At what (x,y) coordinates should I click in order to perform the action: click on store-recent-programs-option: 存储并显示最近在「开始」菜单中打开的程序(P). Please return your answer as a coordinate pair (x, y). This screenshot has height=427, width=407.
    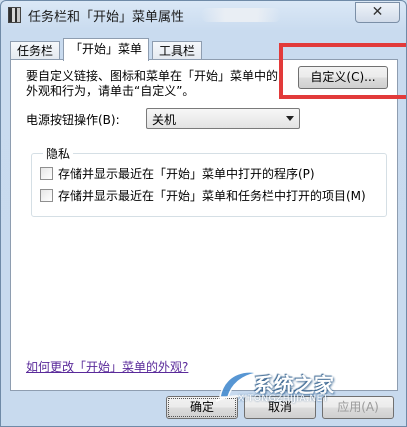
    Looking at the image, I should click on (177, 174).